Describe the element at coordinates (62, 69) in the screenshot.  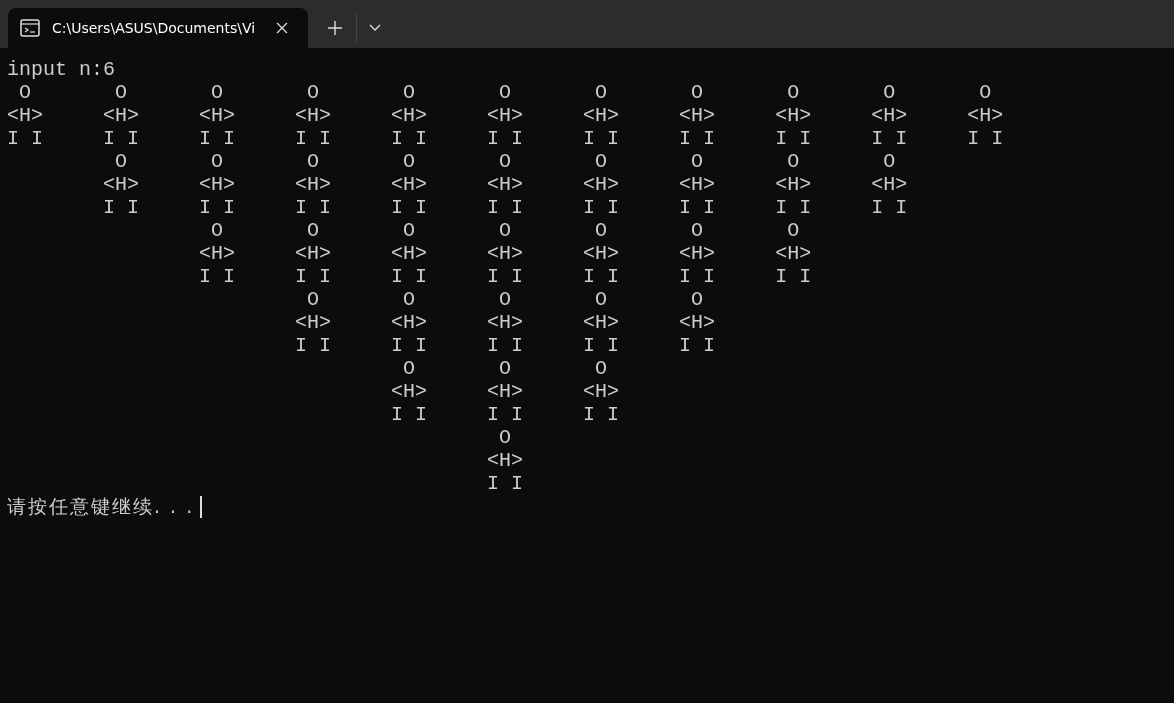
I see `console-line: input n:6` at that location.